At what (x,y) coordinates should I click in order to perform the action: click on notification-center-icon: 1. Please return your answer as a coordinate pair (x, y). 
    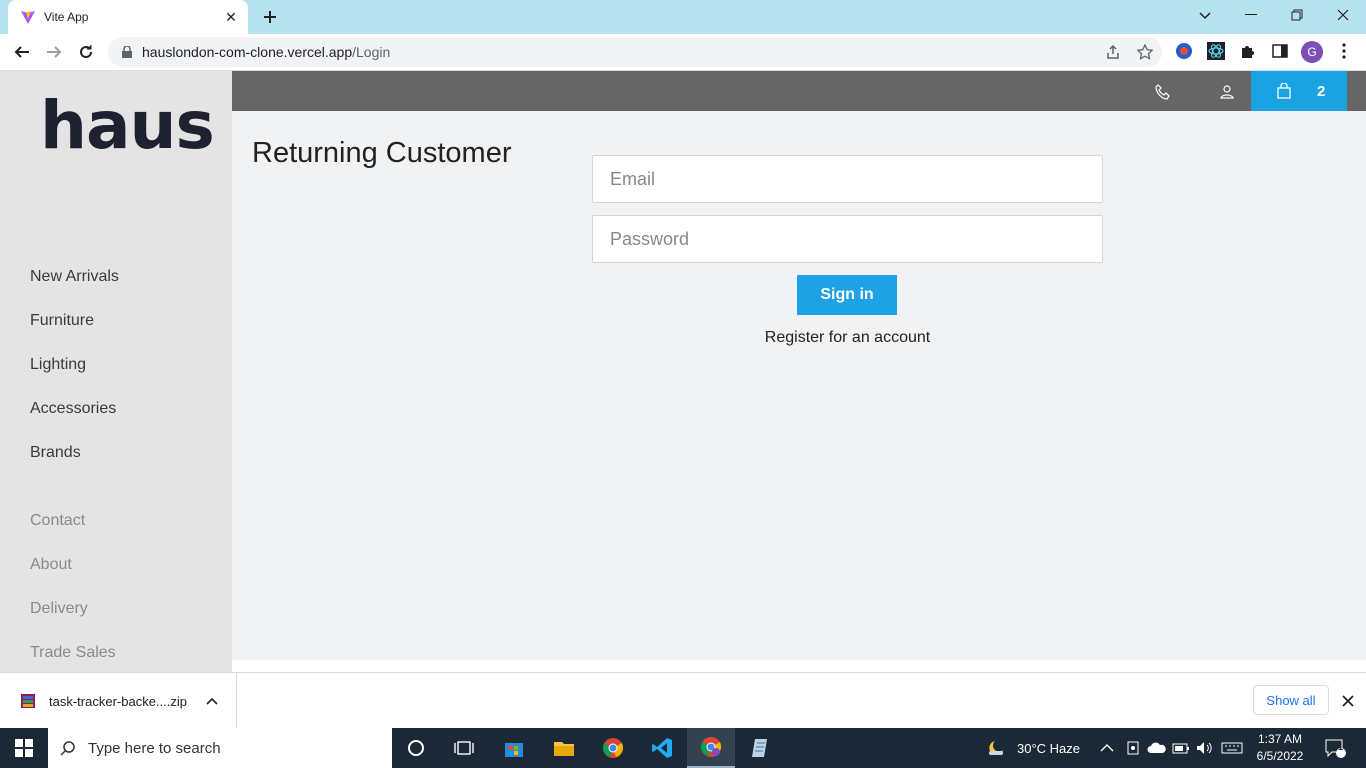
    Looking at the image, I should click on (1335, 748).